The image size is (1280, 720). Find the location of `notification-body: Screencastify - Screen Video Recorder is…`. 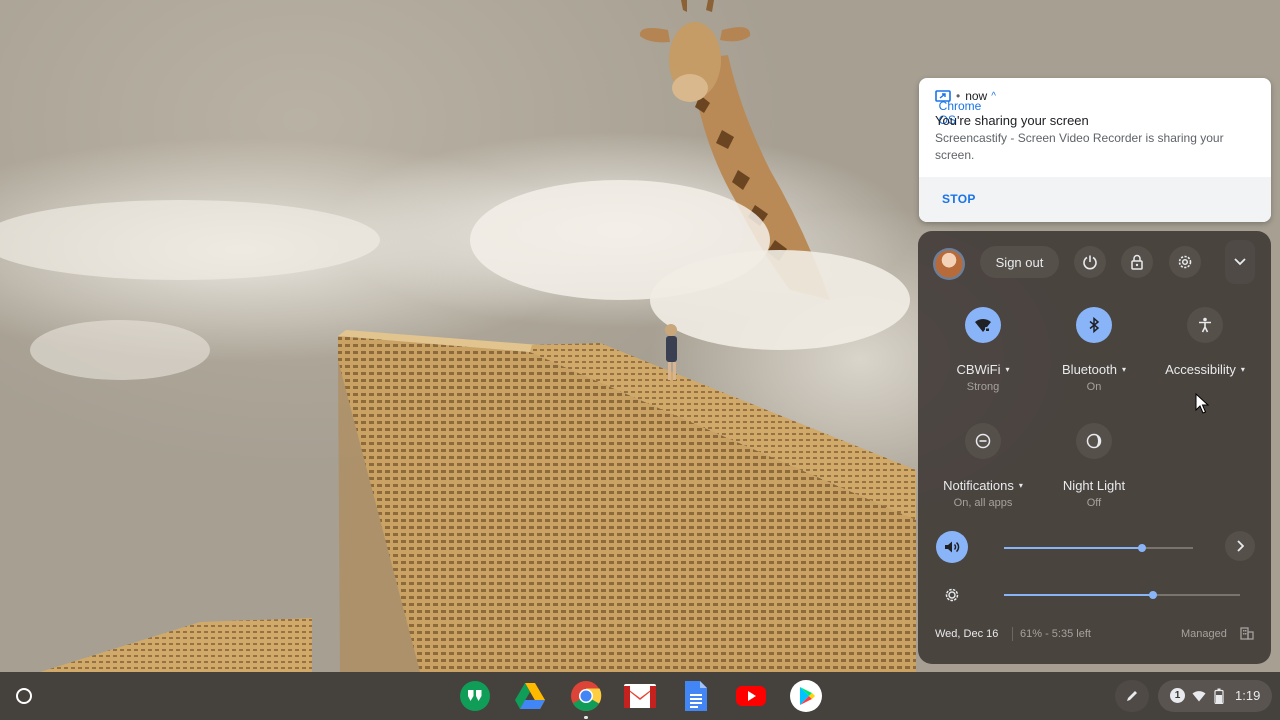

notification-body: Screencastify - Screen Video Recorder is… is located at coordinates (1079, 146).